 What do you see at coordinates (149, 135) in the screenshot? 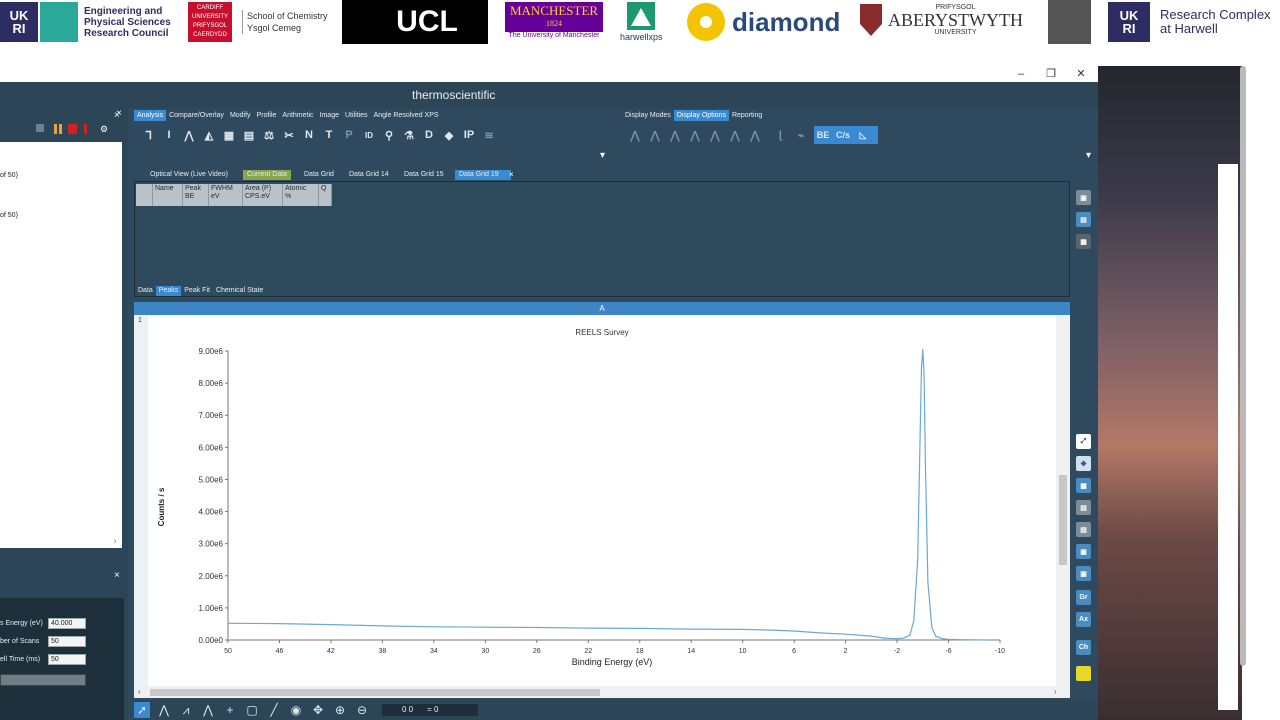
I see `peak-fit-icon: ⅂` at bounding box center [149, 135].